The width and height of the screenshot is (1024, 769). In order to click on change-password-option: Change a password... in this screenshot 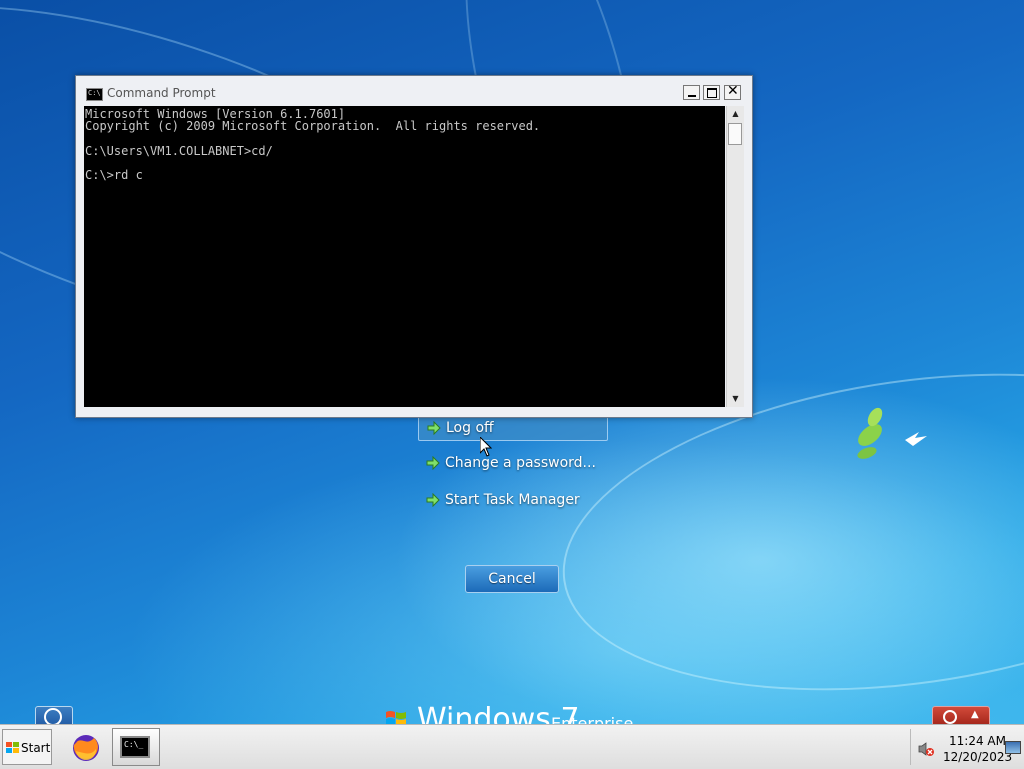, I will do `click(512, 463)`.